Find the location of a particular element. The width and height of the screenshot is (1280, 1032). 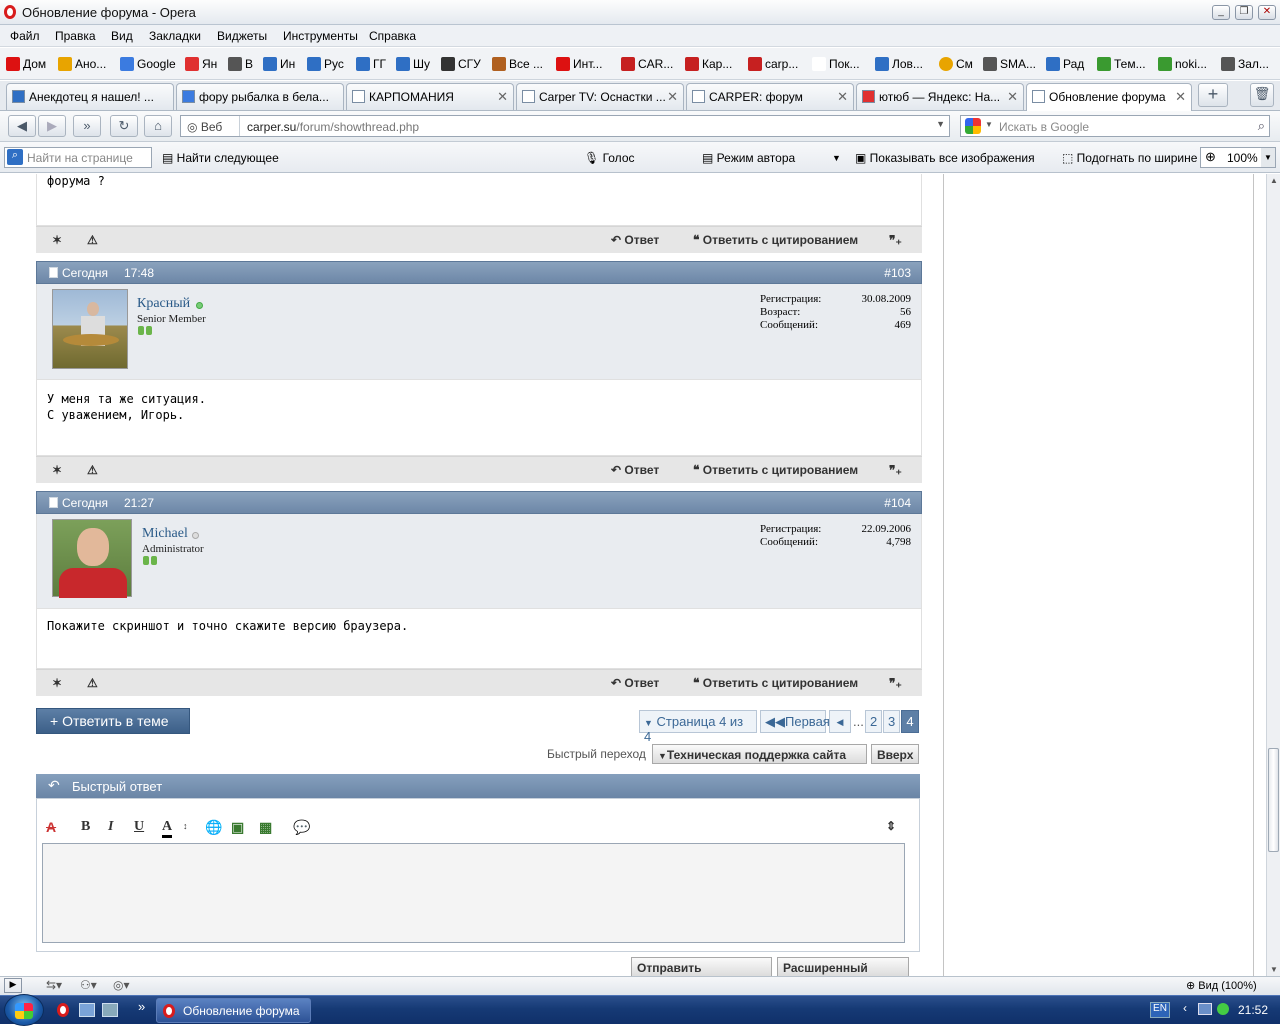

resize-toggle-icon: ⇕ is located at coordinates (891, 826).